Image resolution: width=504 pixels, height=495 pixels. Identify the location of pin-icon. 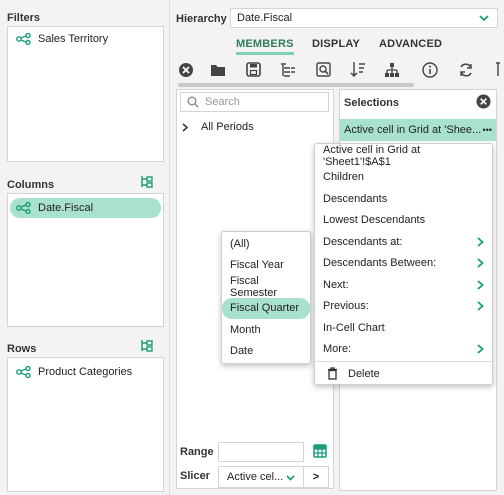
(498, 70).